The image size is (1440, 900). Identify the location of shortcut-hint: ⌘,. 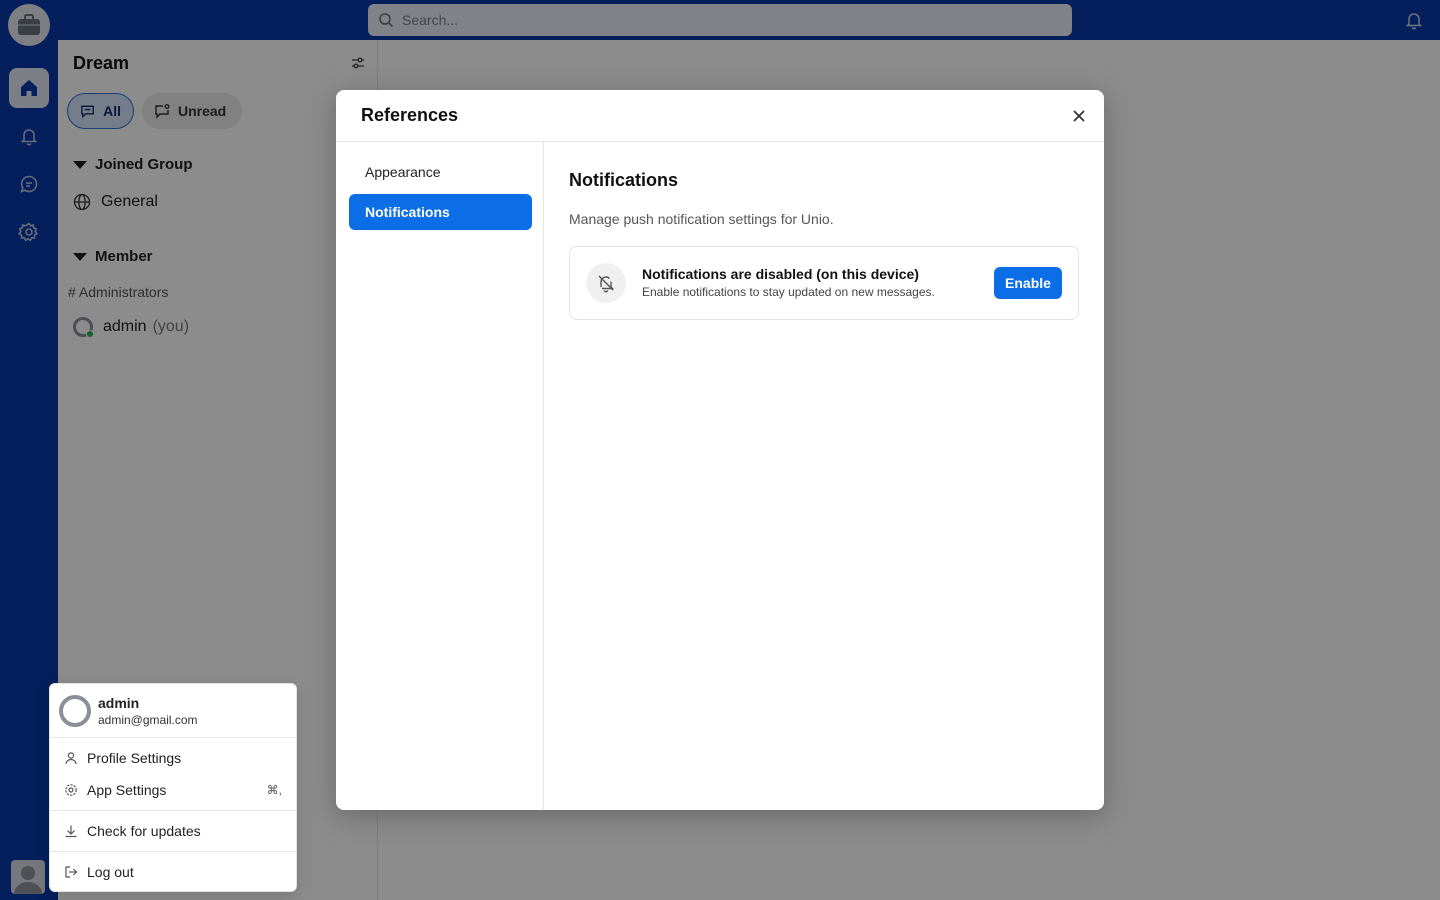
(274, 790).